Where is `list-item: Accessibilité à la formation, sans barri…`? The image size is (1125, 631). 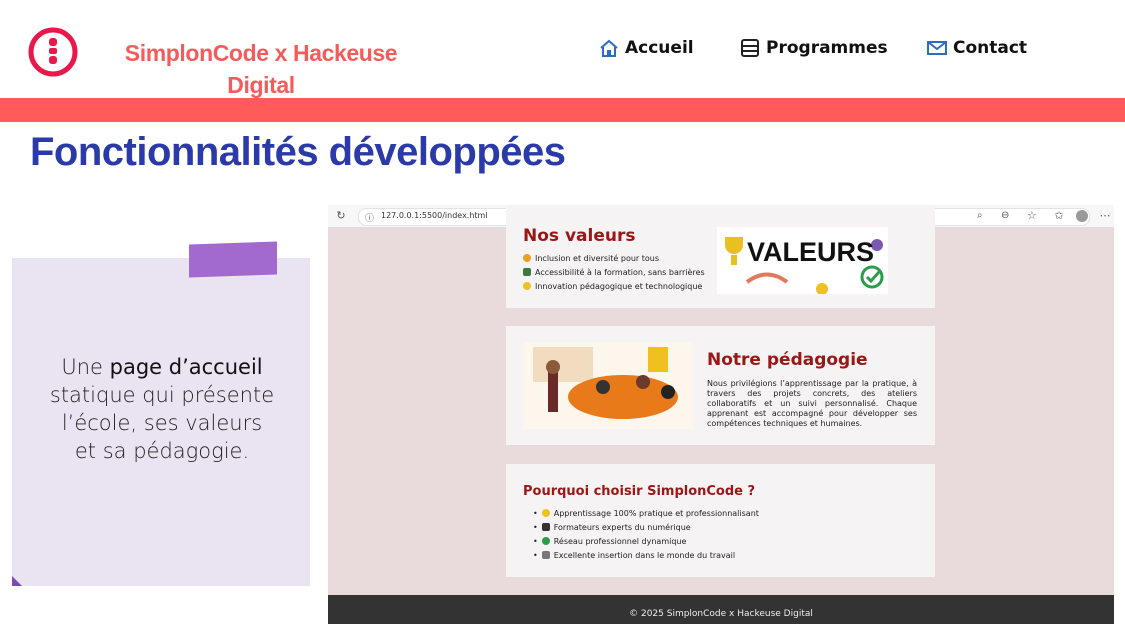
list-item: Accessibilité à la formation, sans barri… is located at coordinates (618, 272).